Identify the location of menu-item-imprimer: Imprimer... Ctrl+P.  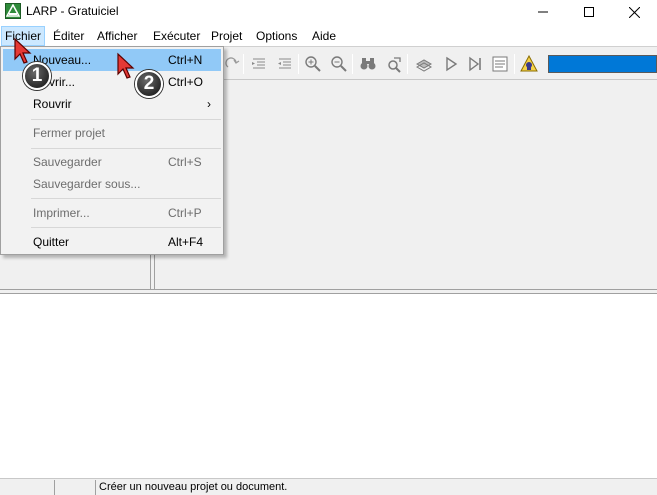
(112, 213).